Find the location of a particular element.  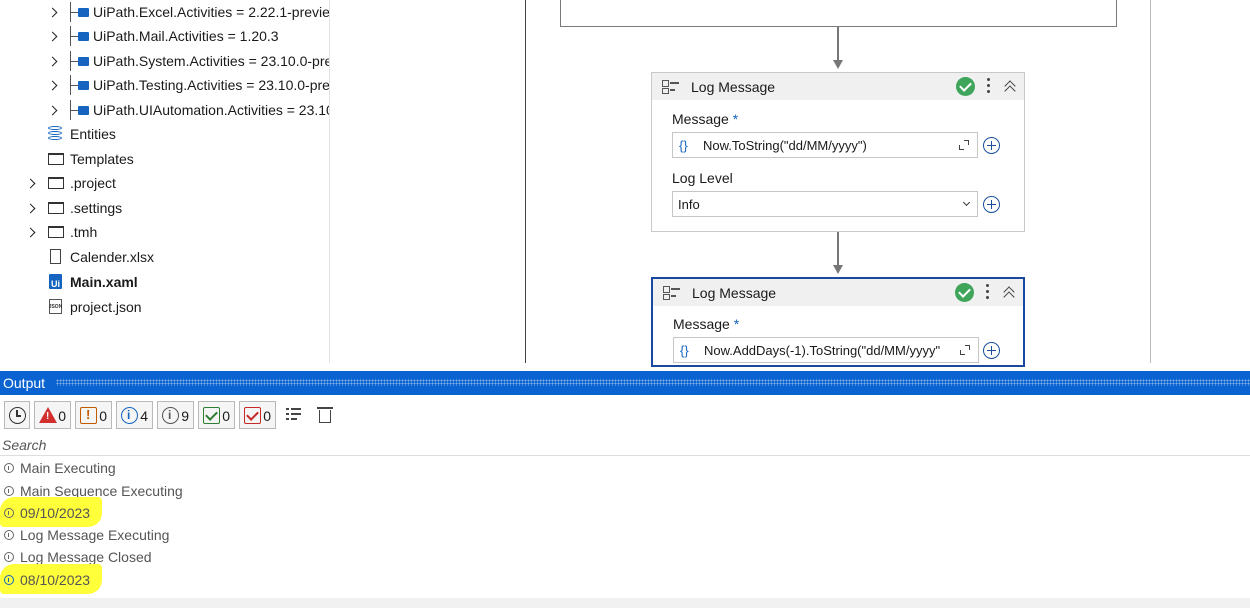

log-text: Main Executing is located at coordinates (68, 468).